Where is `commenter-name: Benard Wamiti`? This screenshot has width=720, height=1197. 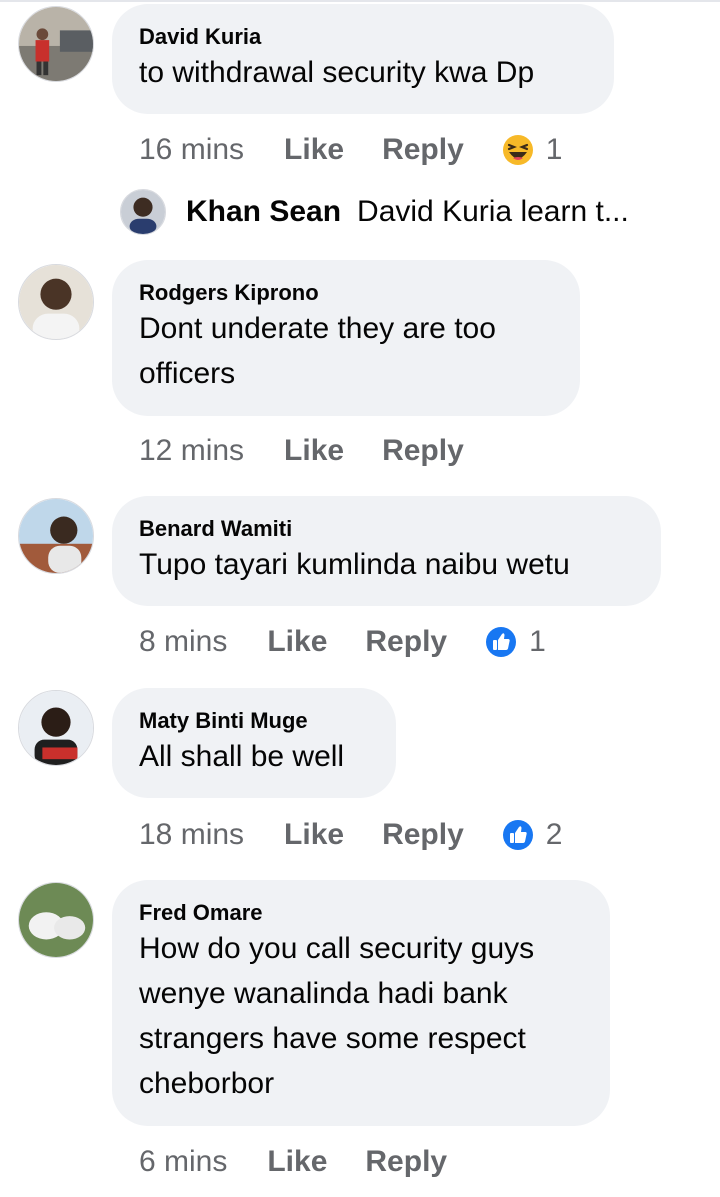
commenter-name: Benard Wamiti is located at coordinates (386, 529).